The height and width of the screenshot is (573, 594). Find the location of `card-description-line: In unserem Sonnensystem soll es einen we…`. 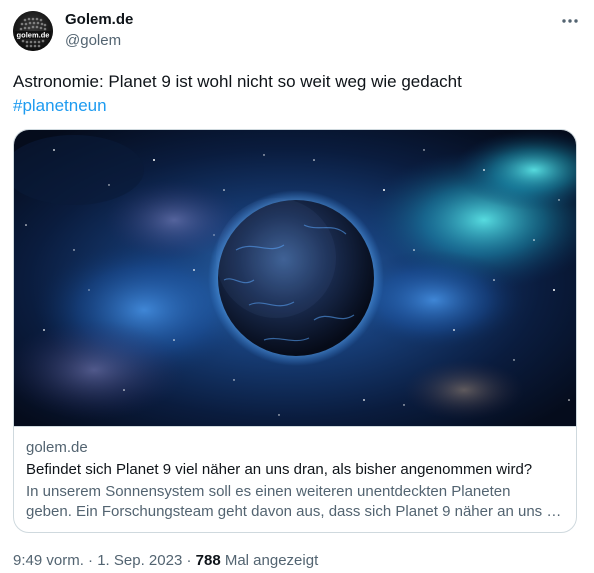

card-description-line: In unserem Sonnensystem soll es einen we… is located at coordinates (268, 491).